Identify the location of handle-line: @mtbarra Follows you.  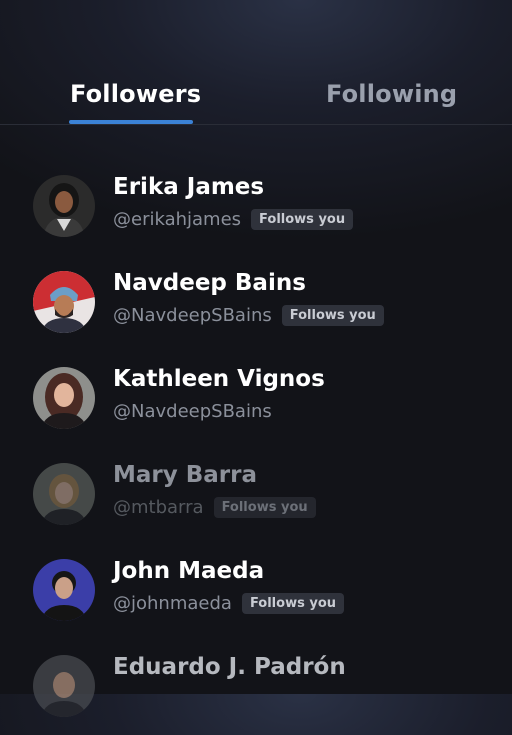
(214, 507).